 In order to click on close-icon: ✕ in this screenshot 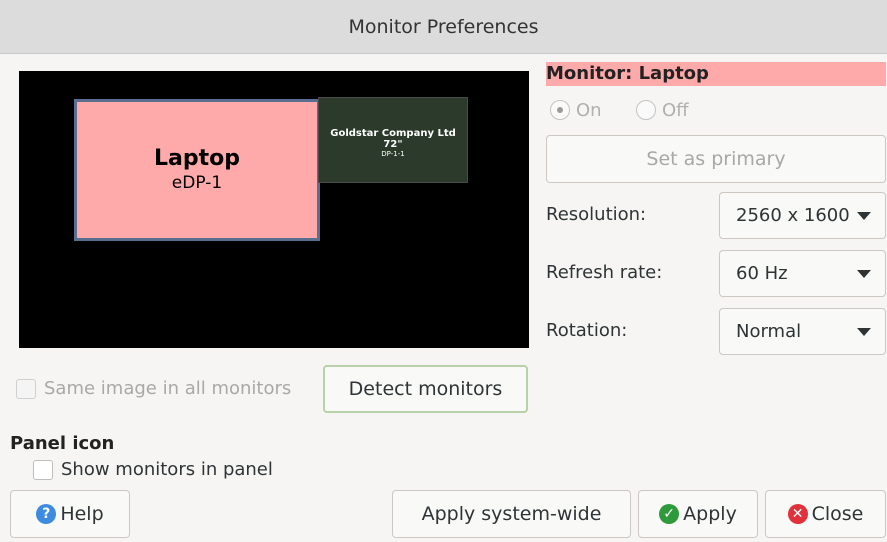, I will do `click(797, 514)`.